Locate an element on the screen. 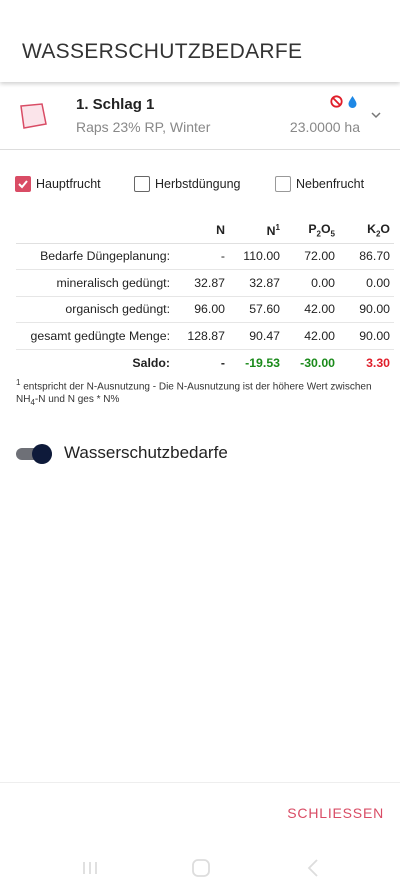 The width and height of the screenshot is (400, 892). cell-n1: 32.87 is located at coordinates (256, 283).